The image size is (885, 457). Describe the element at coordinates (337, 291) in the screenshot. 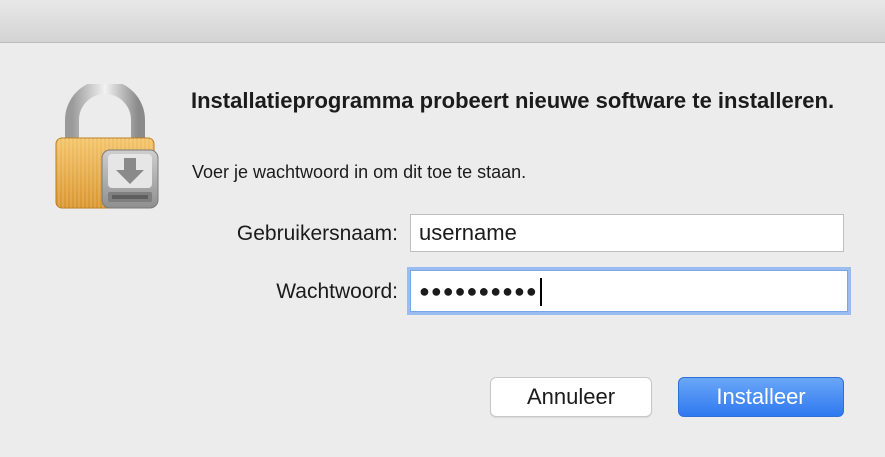

I see `password-label: Wachtwoord:` at that location.